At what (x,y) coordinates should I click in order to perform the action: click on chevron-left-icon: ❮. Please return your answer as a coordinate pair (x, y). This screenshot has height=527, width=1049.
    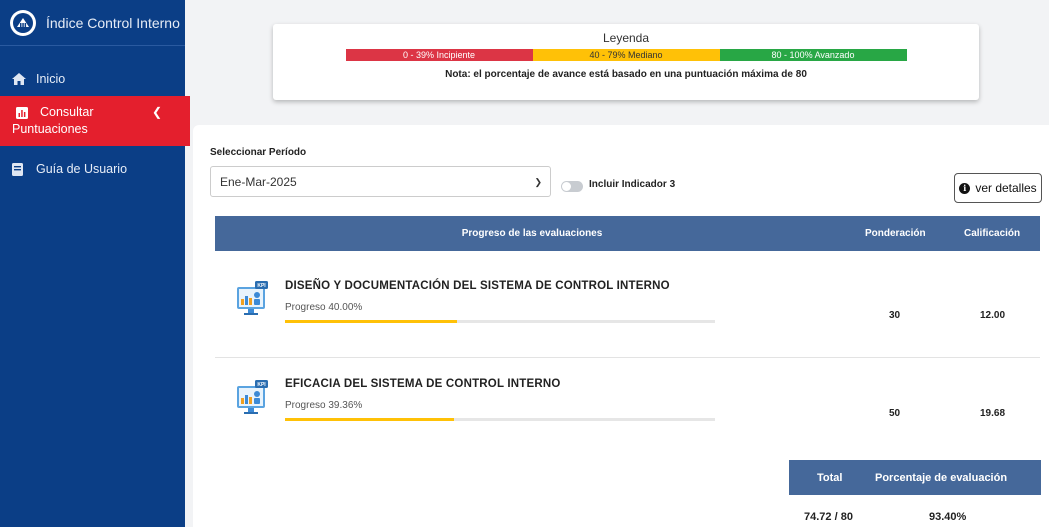
    Looking at the image, I should click on (157, 112).